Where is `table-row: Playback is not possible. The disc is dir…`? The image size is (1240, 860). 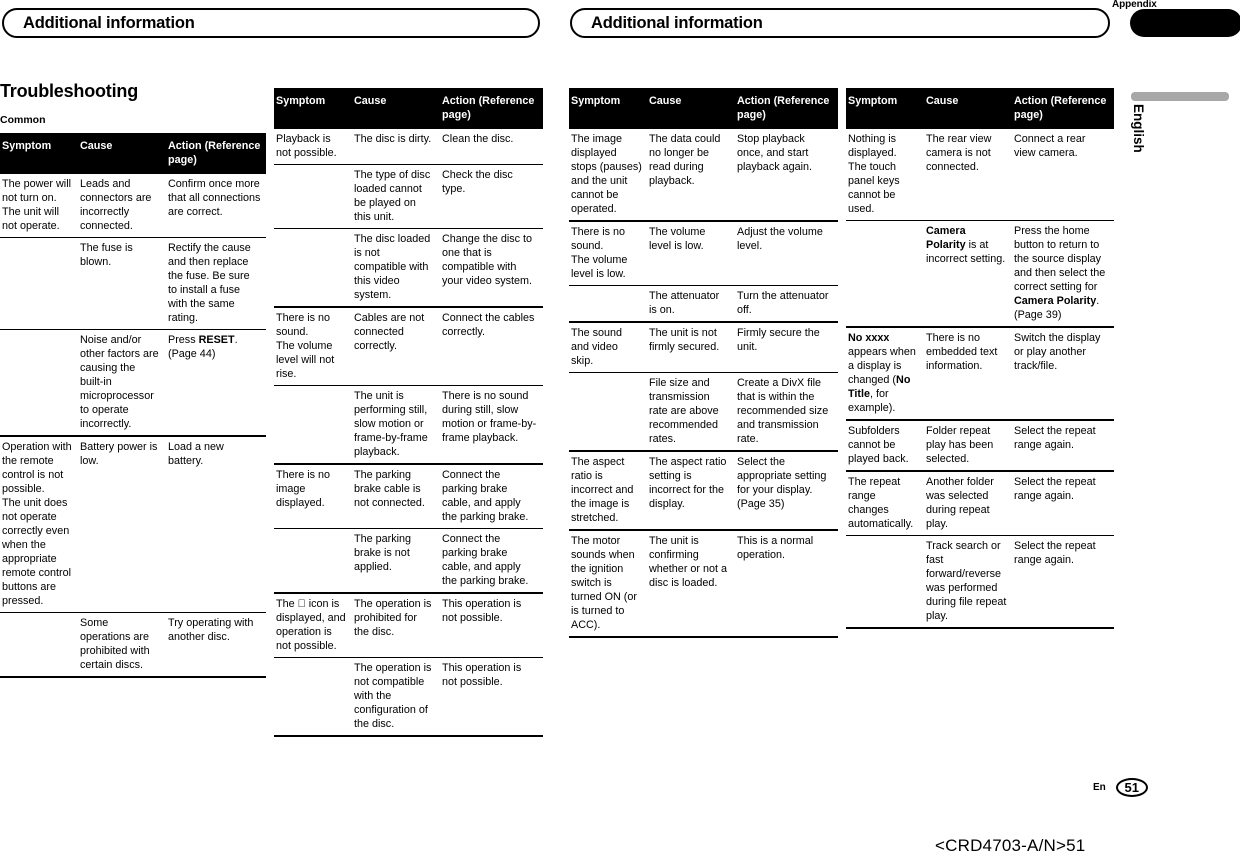 table-row: Playback is not possible. The disc is dir… is located at coordinates (408, 147).